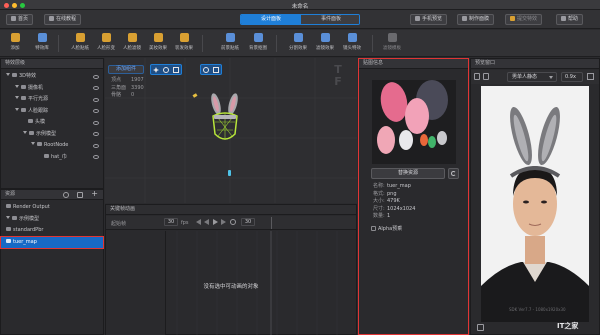 The width and height of the screenshot is (600, 335). I want to click on add-tool: 添加, so click(15, 42).